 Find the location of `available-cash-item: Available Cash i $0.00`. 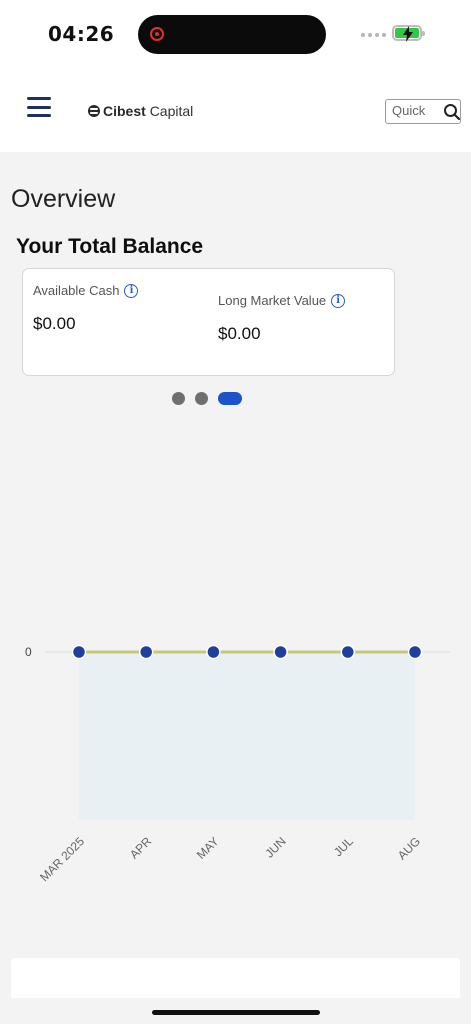

available-cash-item: Available Cash i $0.00 is located at coordinates (86, 308).